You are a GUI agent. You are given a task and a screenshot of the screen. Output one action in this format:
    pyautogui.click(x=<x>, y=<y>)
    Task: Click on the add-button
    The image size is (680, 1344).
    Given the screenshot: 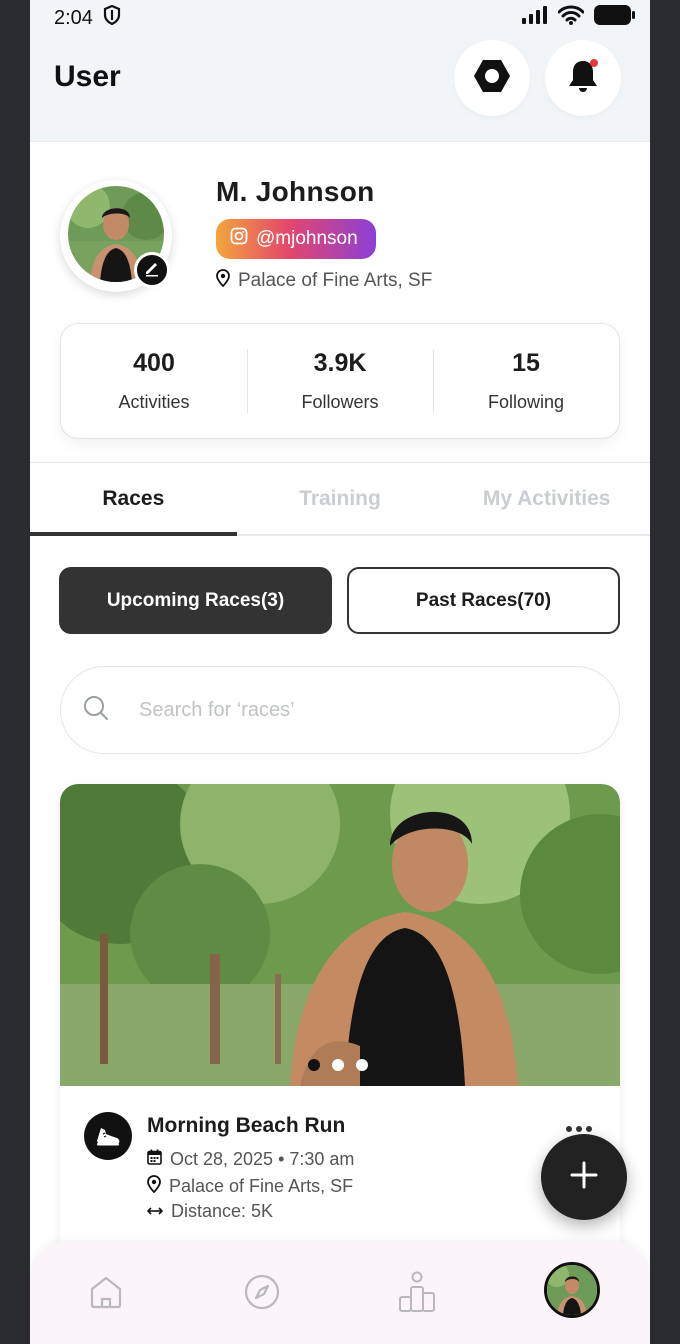 What is the action you would take?
    pyautogui.click(x=584, y=1177)
    